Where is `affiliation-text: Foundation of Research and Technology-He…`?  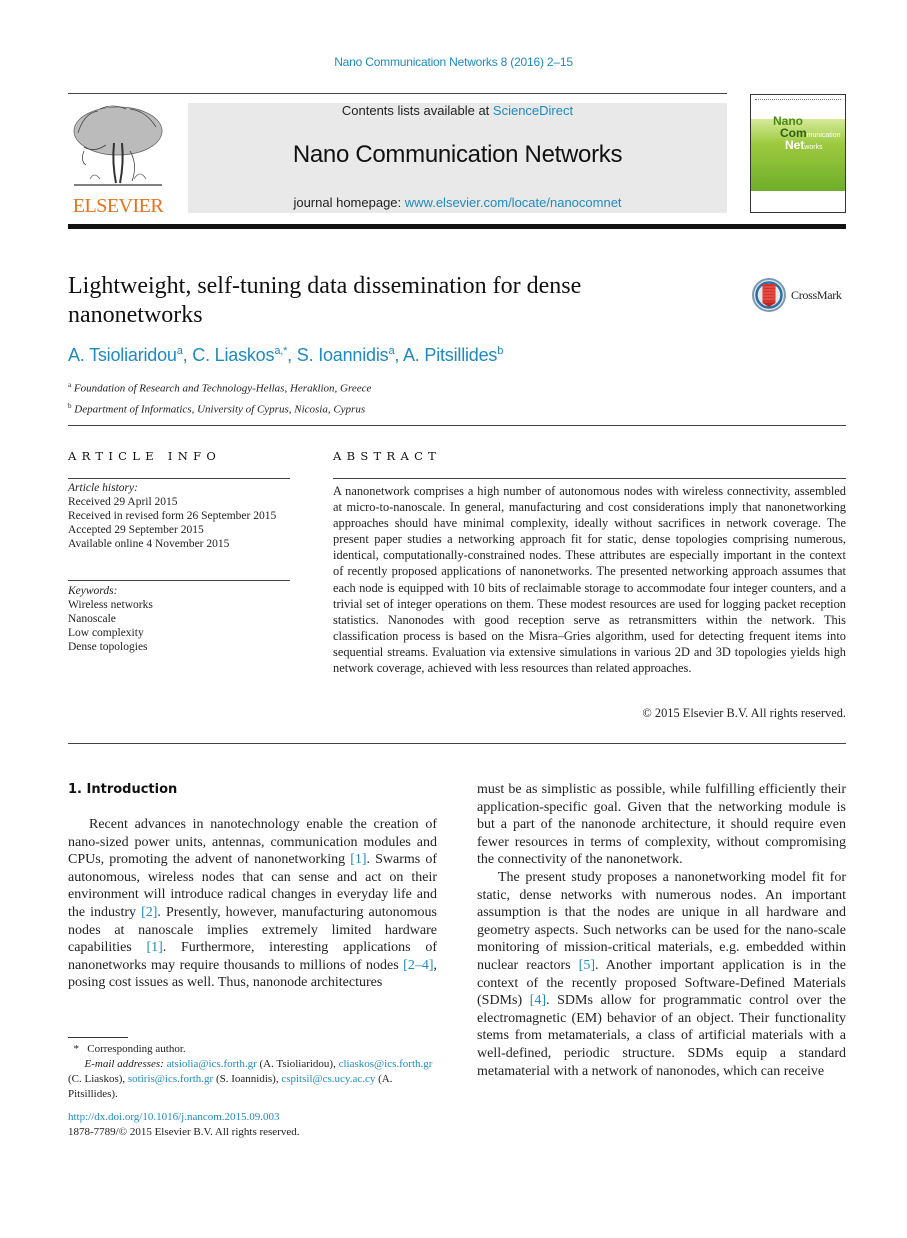
affiliation-text: Foundation of Research and Technology-He… is located at coordinates (222, 388).